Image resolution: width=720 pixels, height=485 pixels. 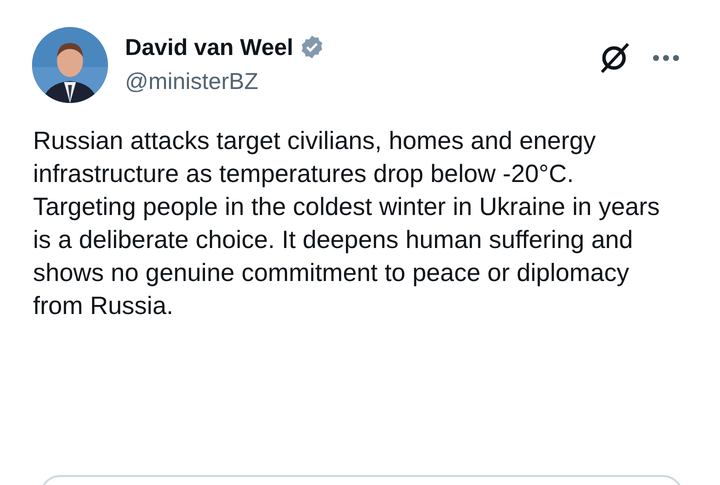 What do you see at coordinates (666, 58) in the screenshot?
I see `more-options-icon` at bounding box center [666, 58].